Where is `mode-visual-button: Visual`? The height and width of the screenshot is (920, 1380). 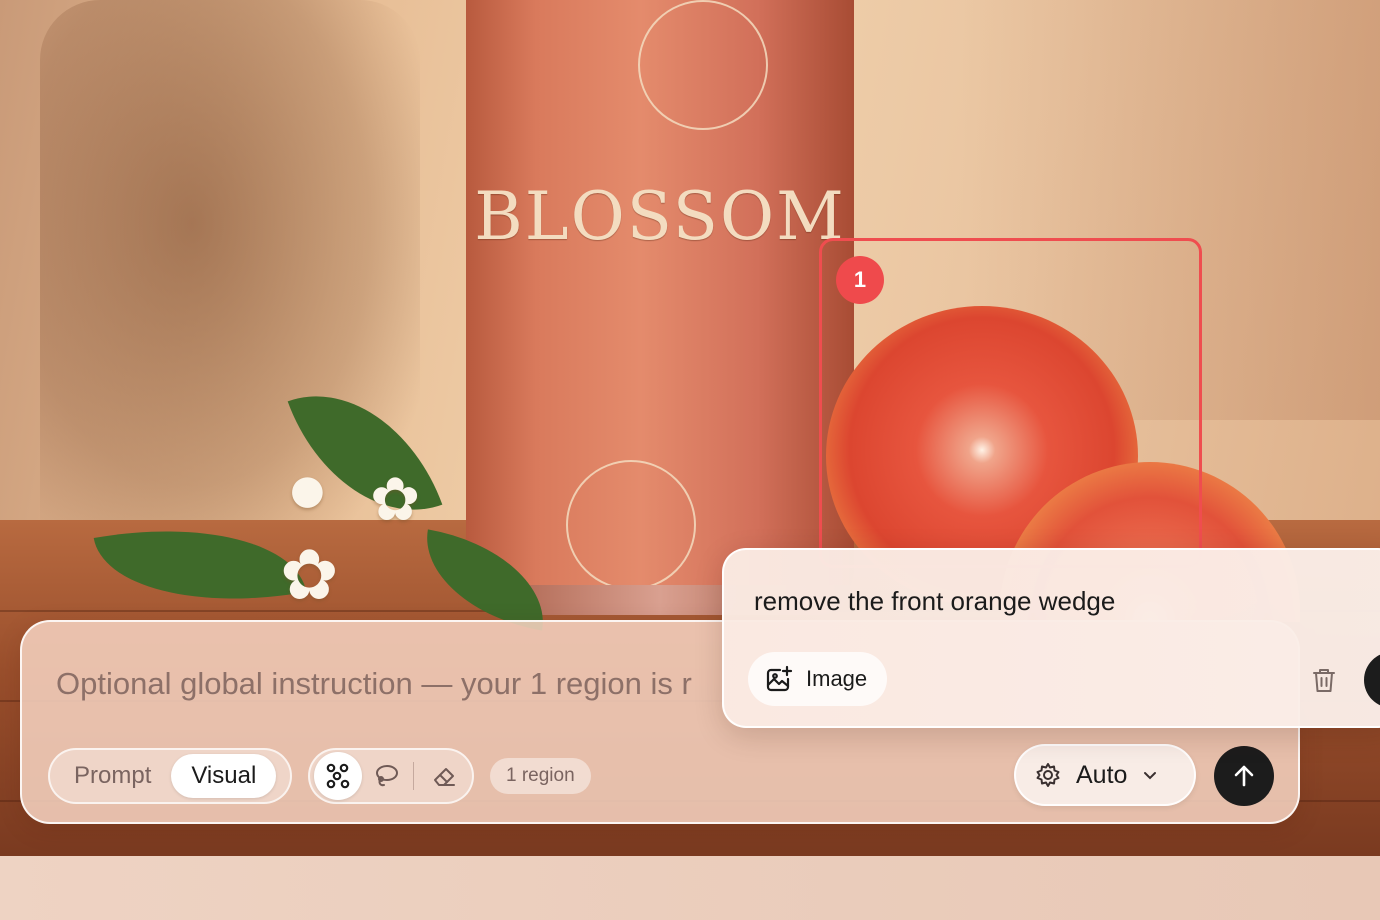 mode-visual-button: Visual is located at coordinates (224, 776).